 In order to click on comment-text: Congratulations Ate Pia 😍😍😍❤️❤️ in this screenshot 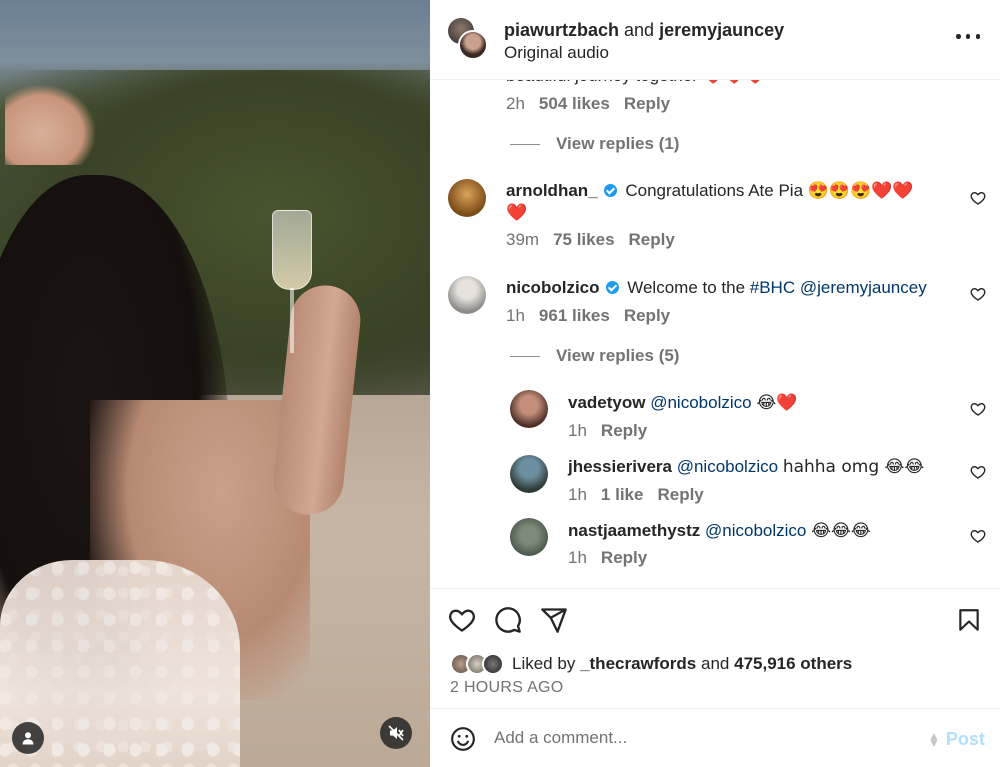, I will do `click(769, 190)`.